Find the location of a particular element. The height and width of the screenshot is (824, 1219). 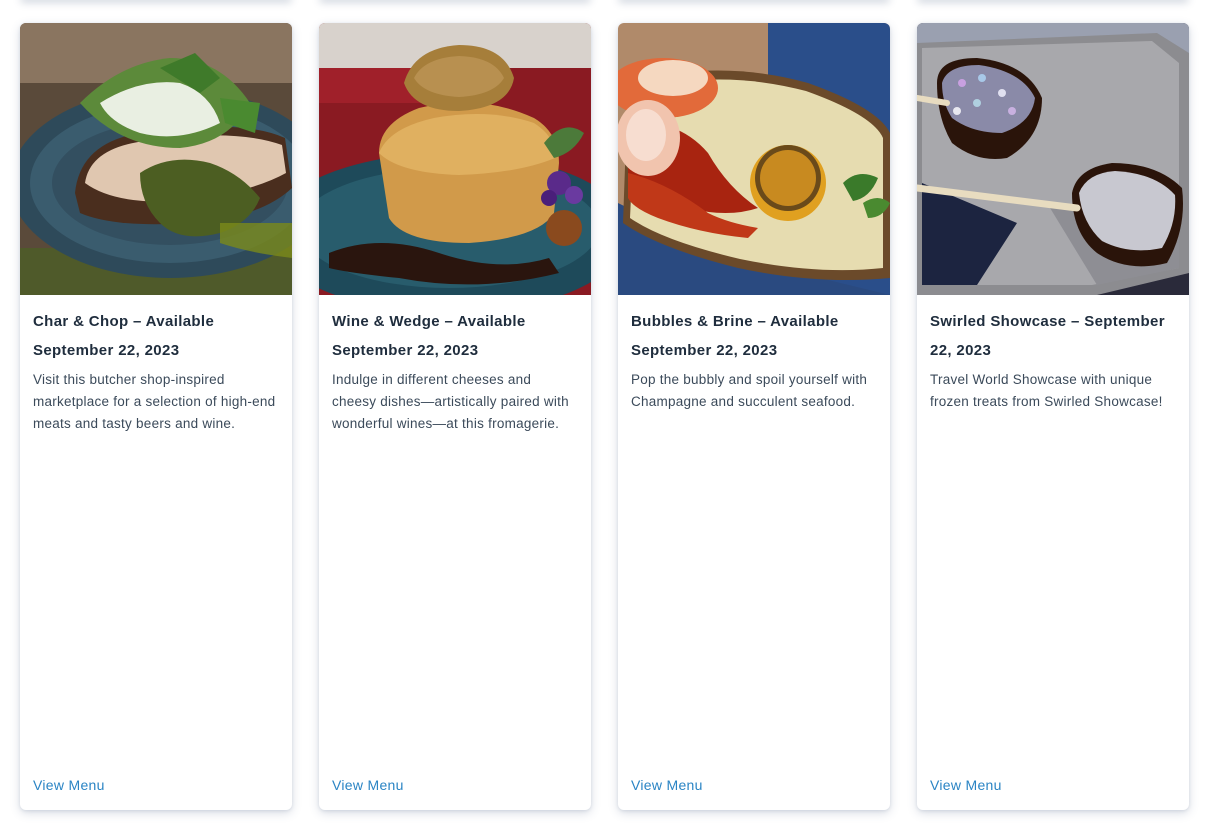

booth-title: Swirled Showcase – September 22, 2023 is located at coordinates (1047, 336).